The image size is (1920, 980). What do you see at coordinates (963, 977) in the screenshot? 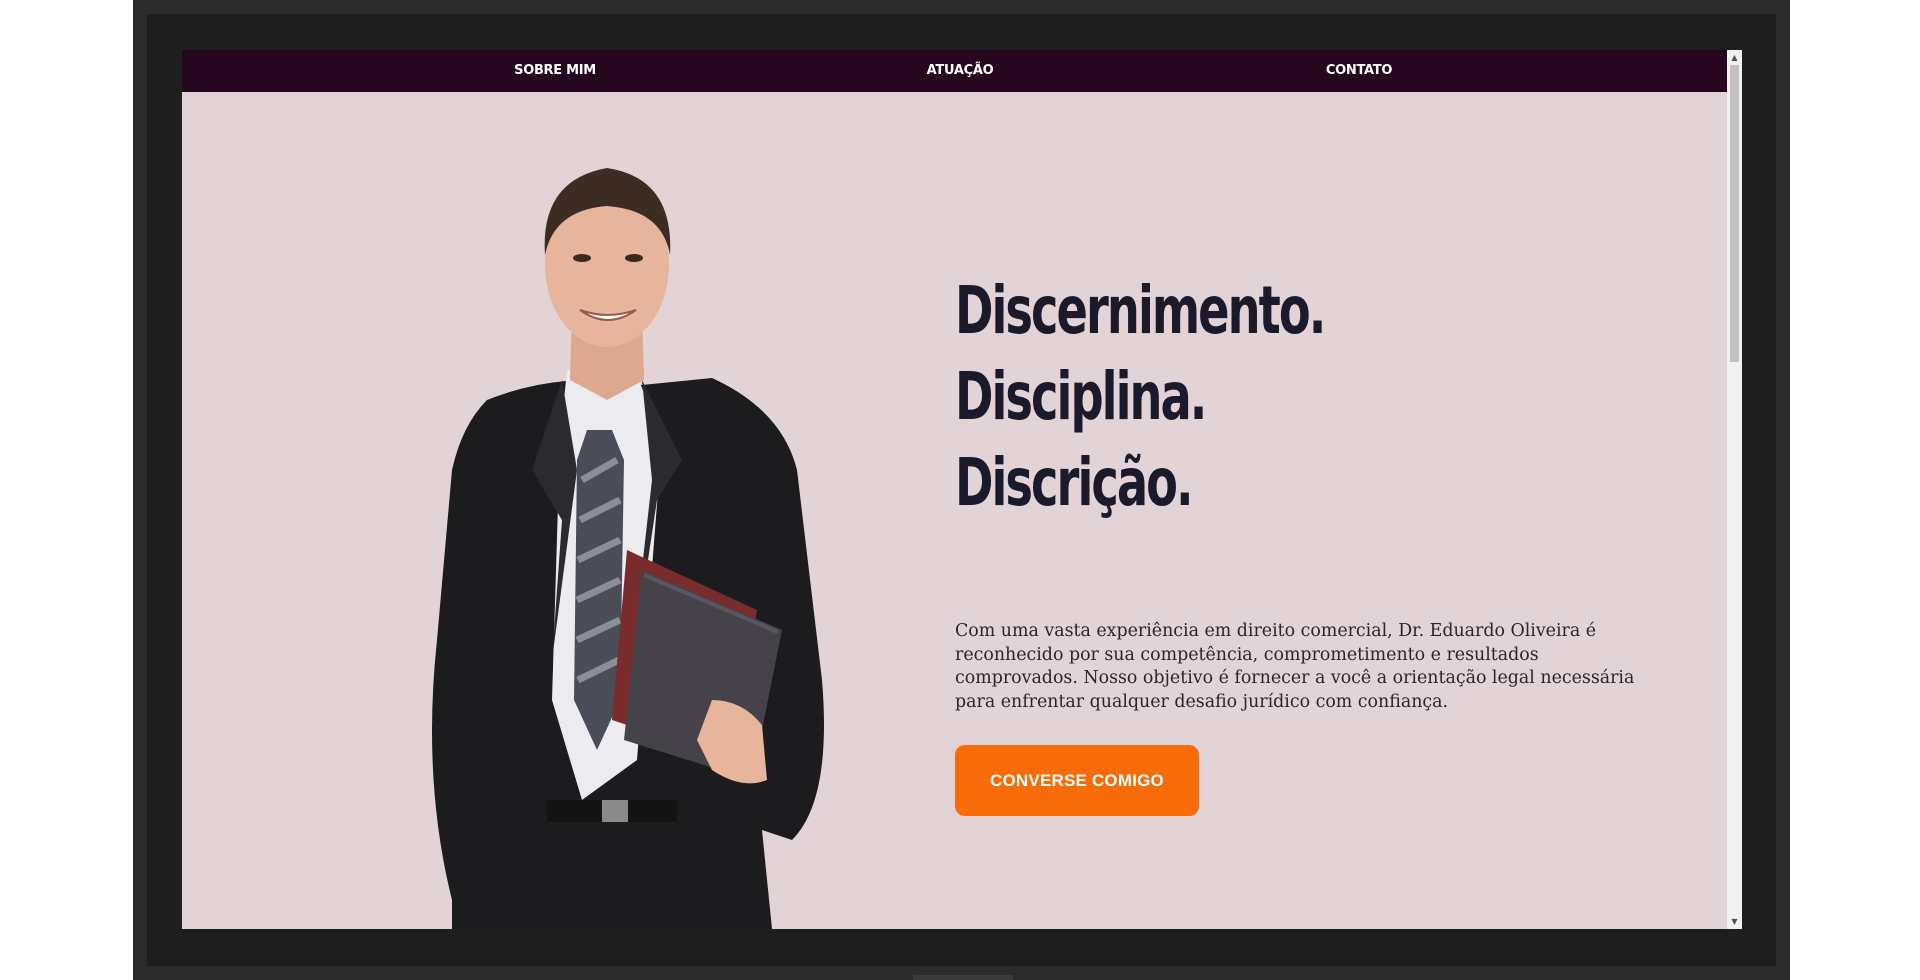
I see `monitor-stand` at bounding box center [963, 977].